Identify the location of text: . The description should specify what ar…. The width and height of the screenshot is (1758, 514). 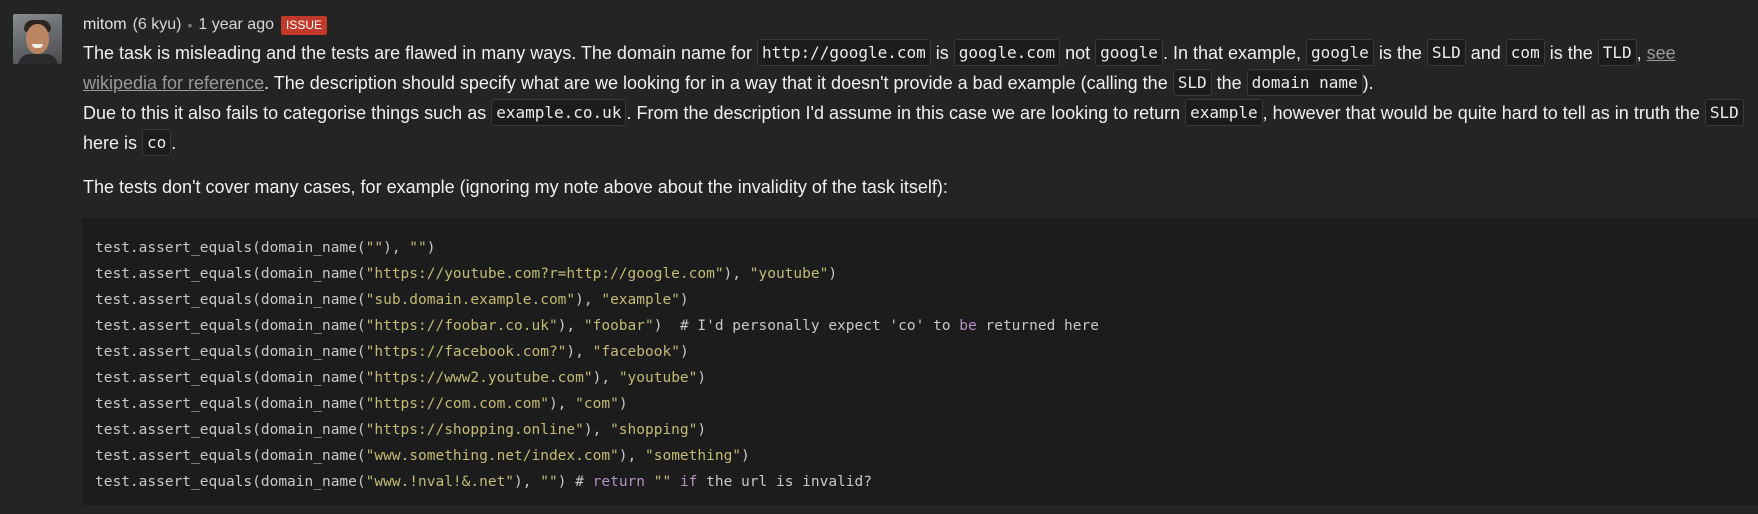
(718, 83).